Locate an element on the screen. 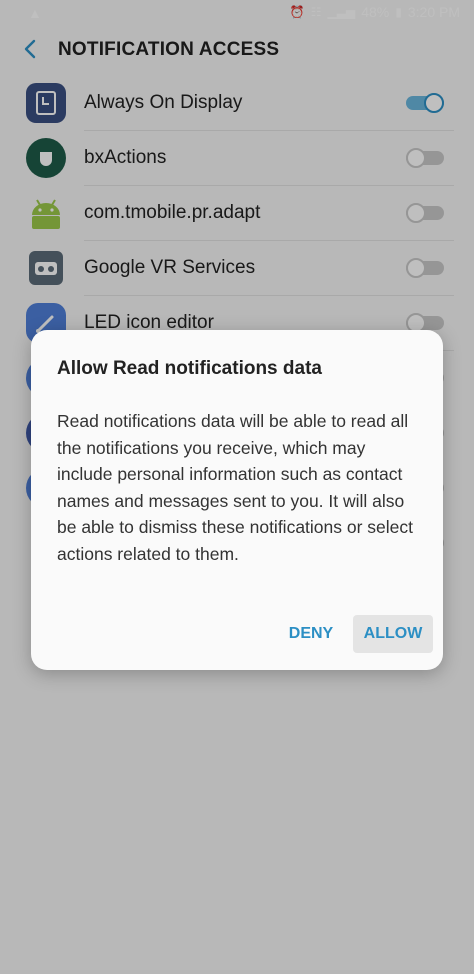 The height and width of the screenshot is (974, 474). allow-button: ALLOW is located at coordinates (393, 634).